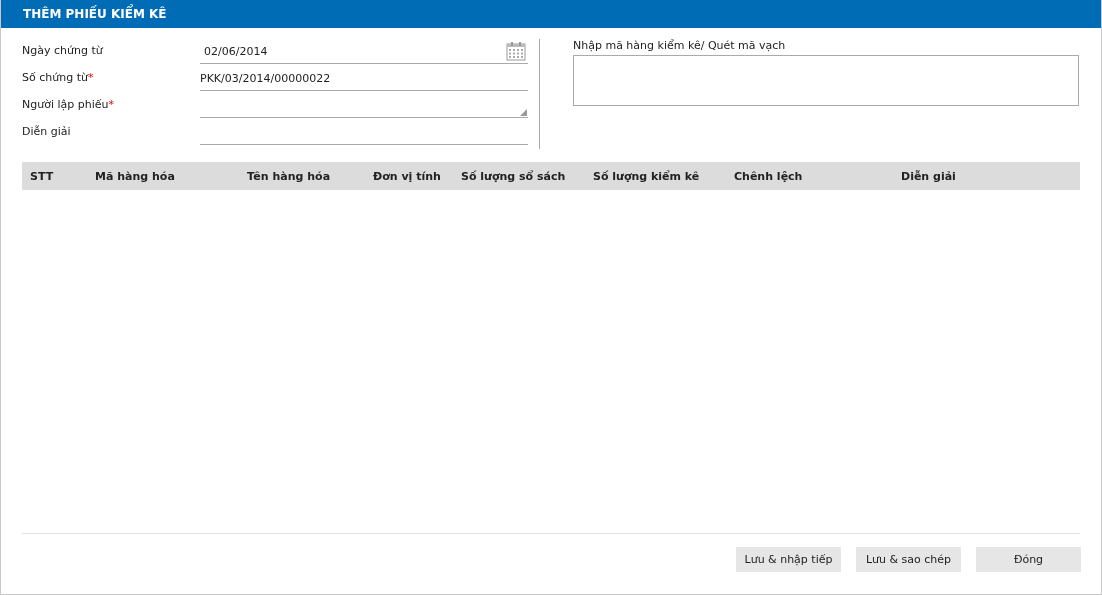 This screenshot has height=595, width=1102. What do you see at coordinates (1028, 559) in the screenshot?
I see `close-button: Đóng` at bounding box center [1028, 559].